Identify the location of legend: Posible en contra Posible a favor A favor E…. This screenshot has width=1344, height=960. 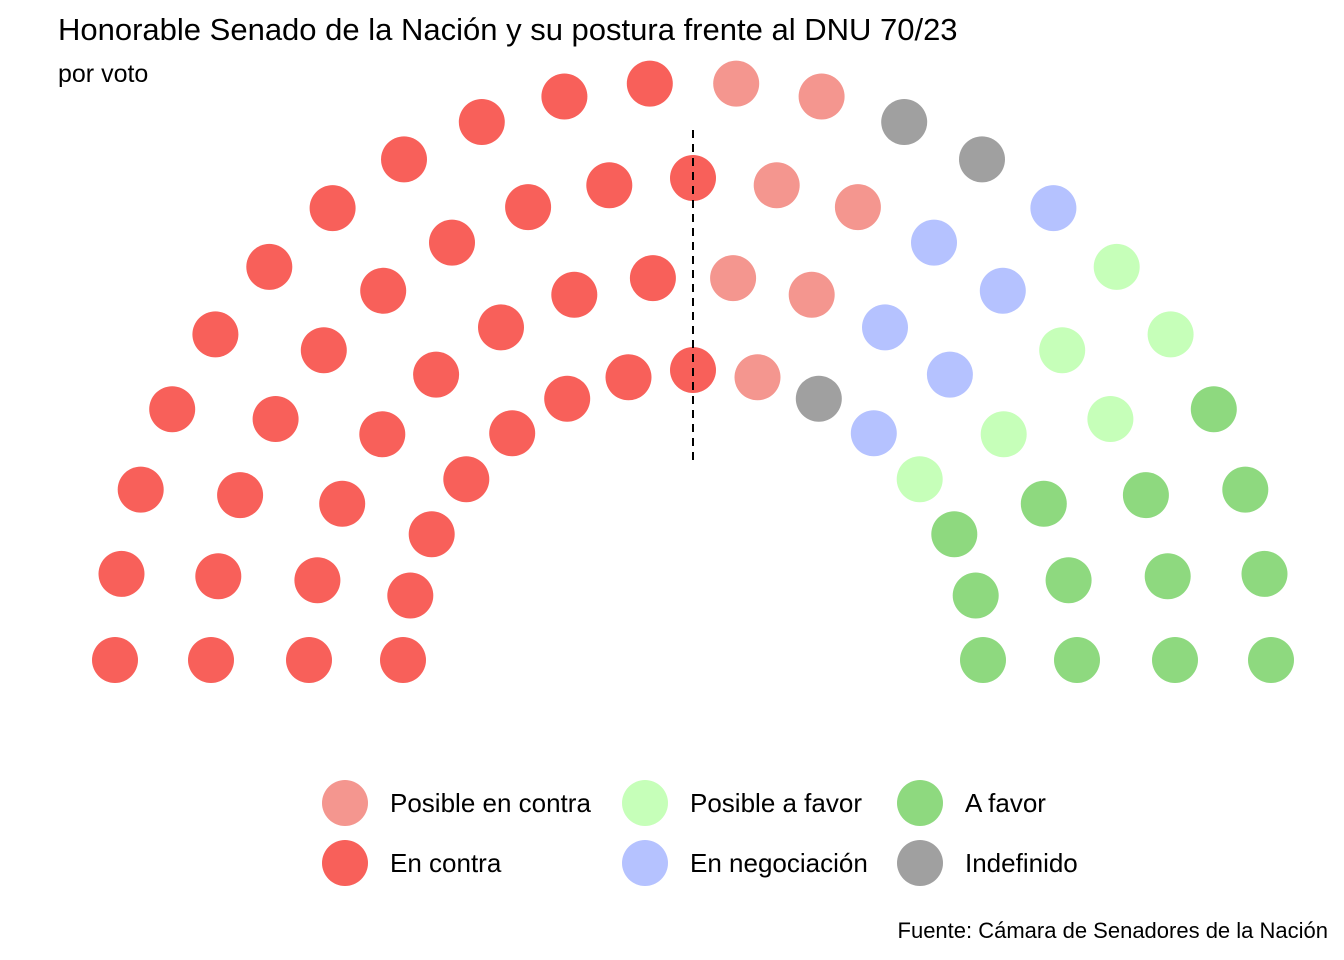
(722, 838).